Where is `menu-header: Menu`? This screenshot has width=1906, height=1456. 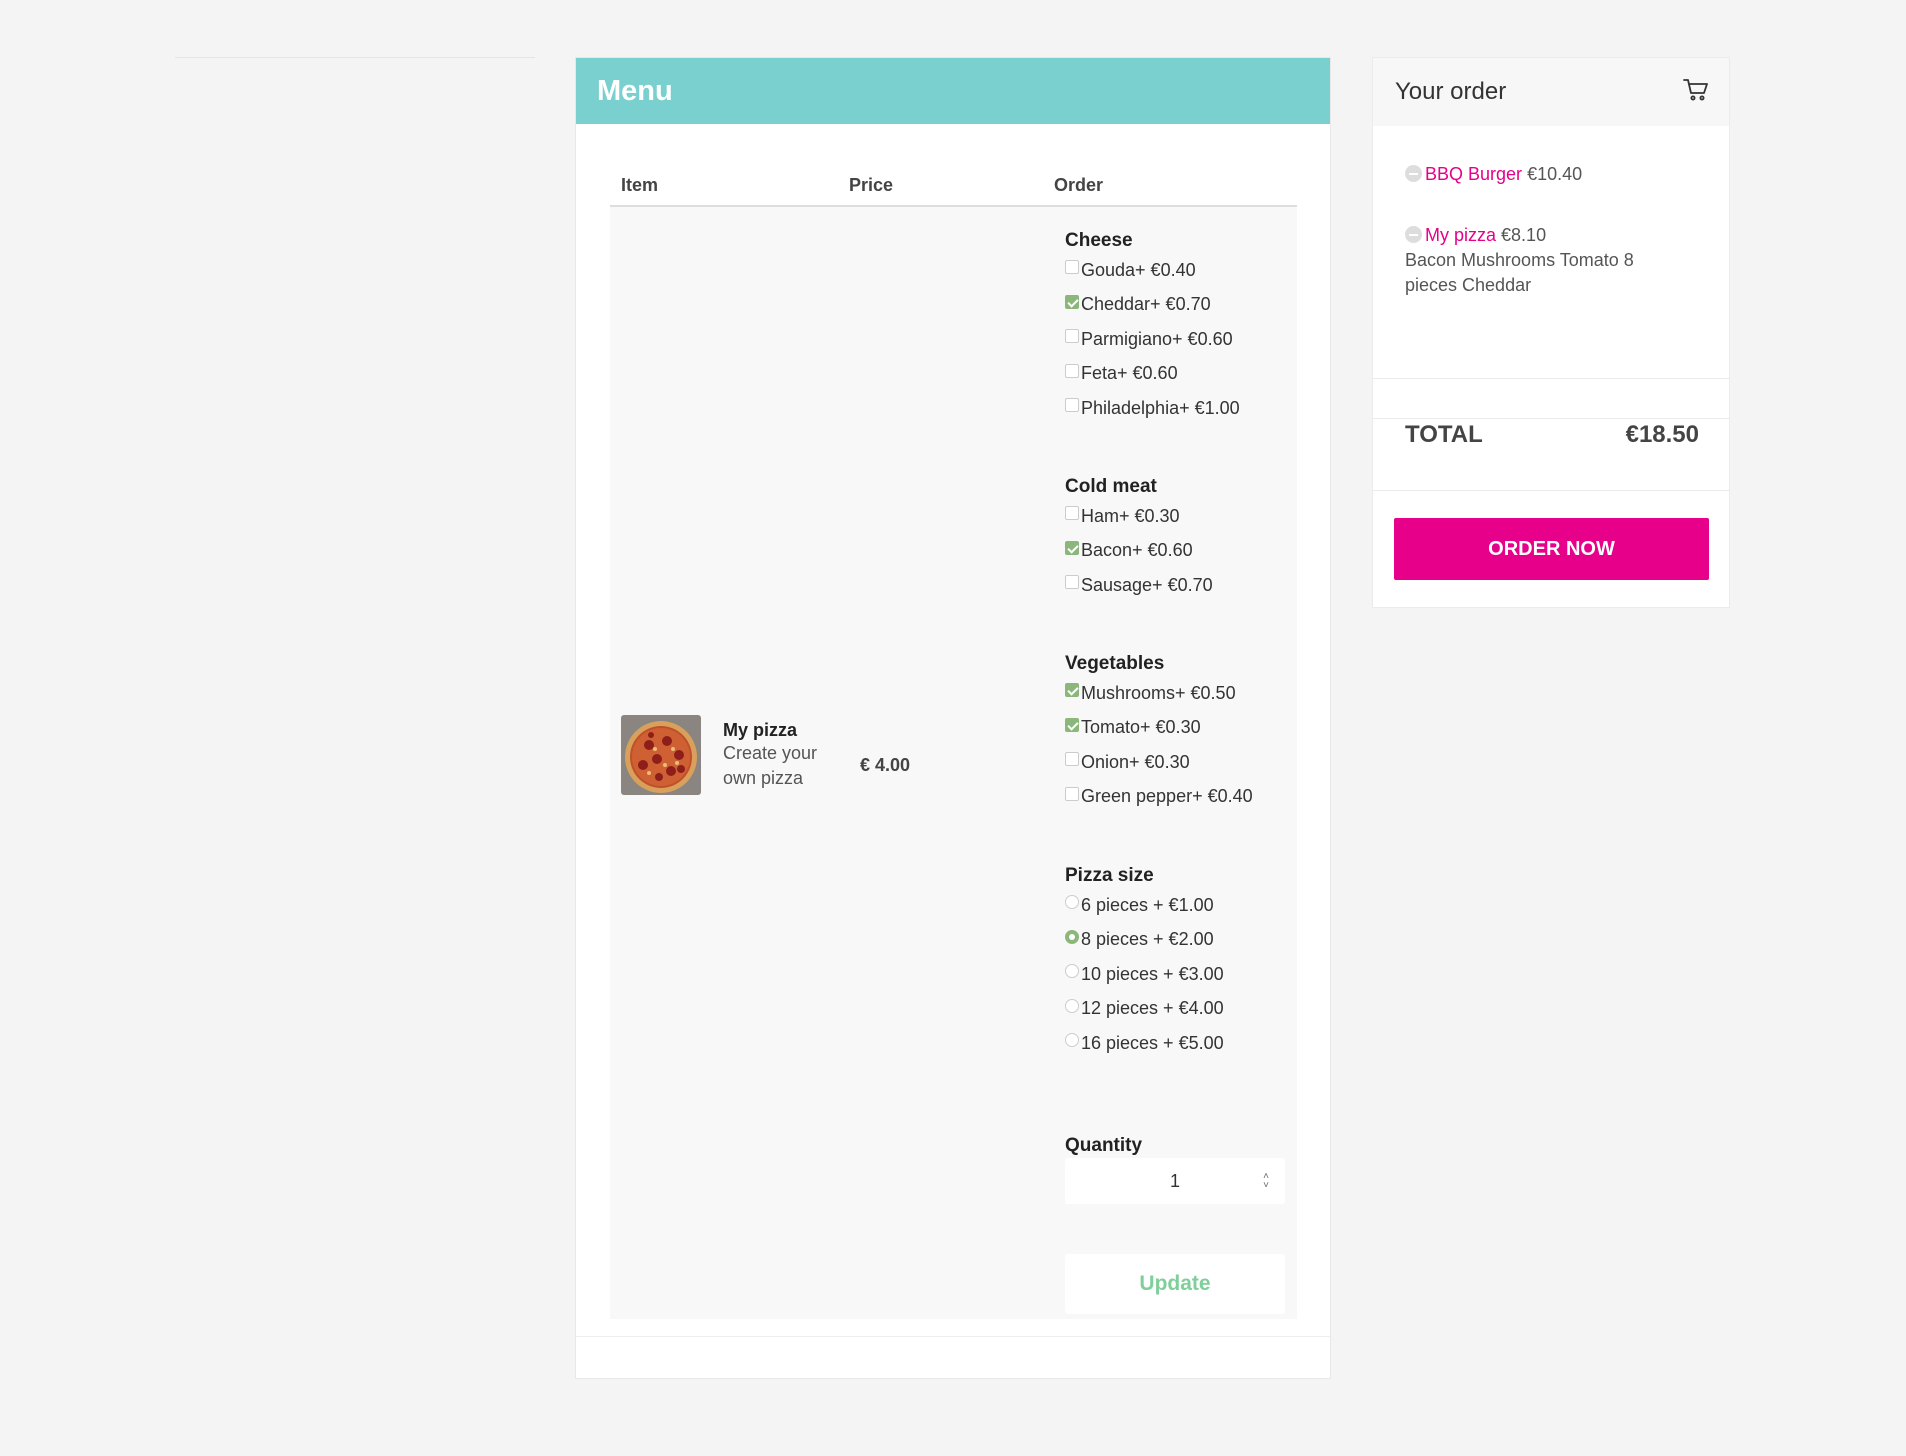
menu-header: Menu is located at coordinates (953, 91).